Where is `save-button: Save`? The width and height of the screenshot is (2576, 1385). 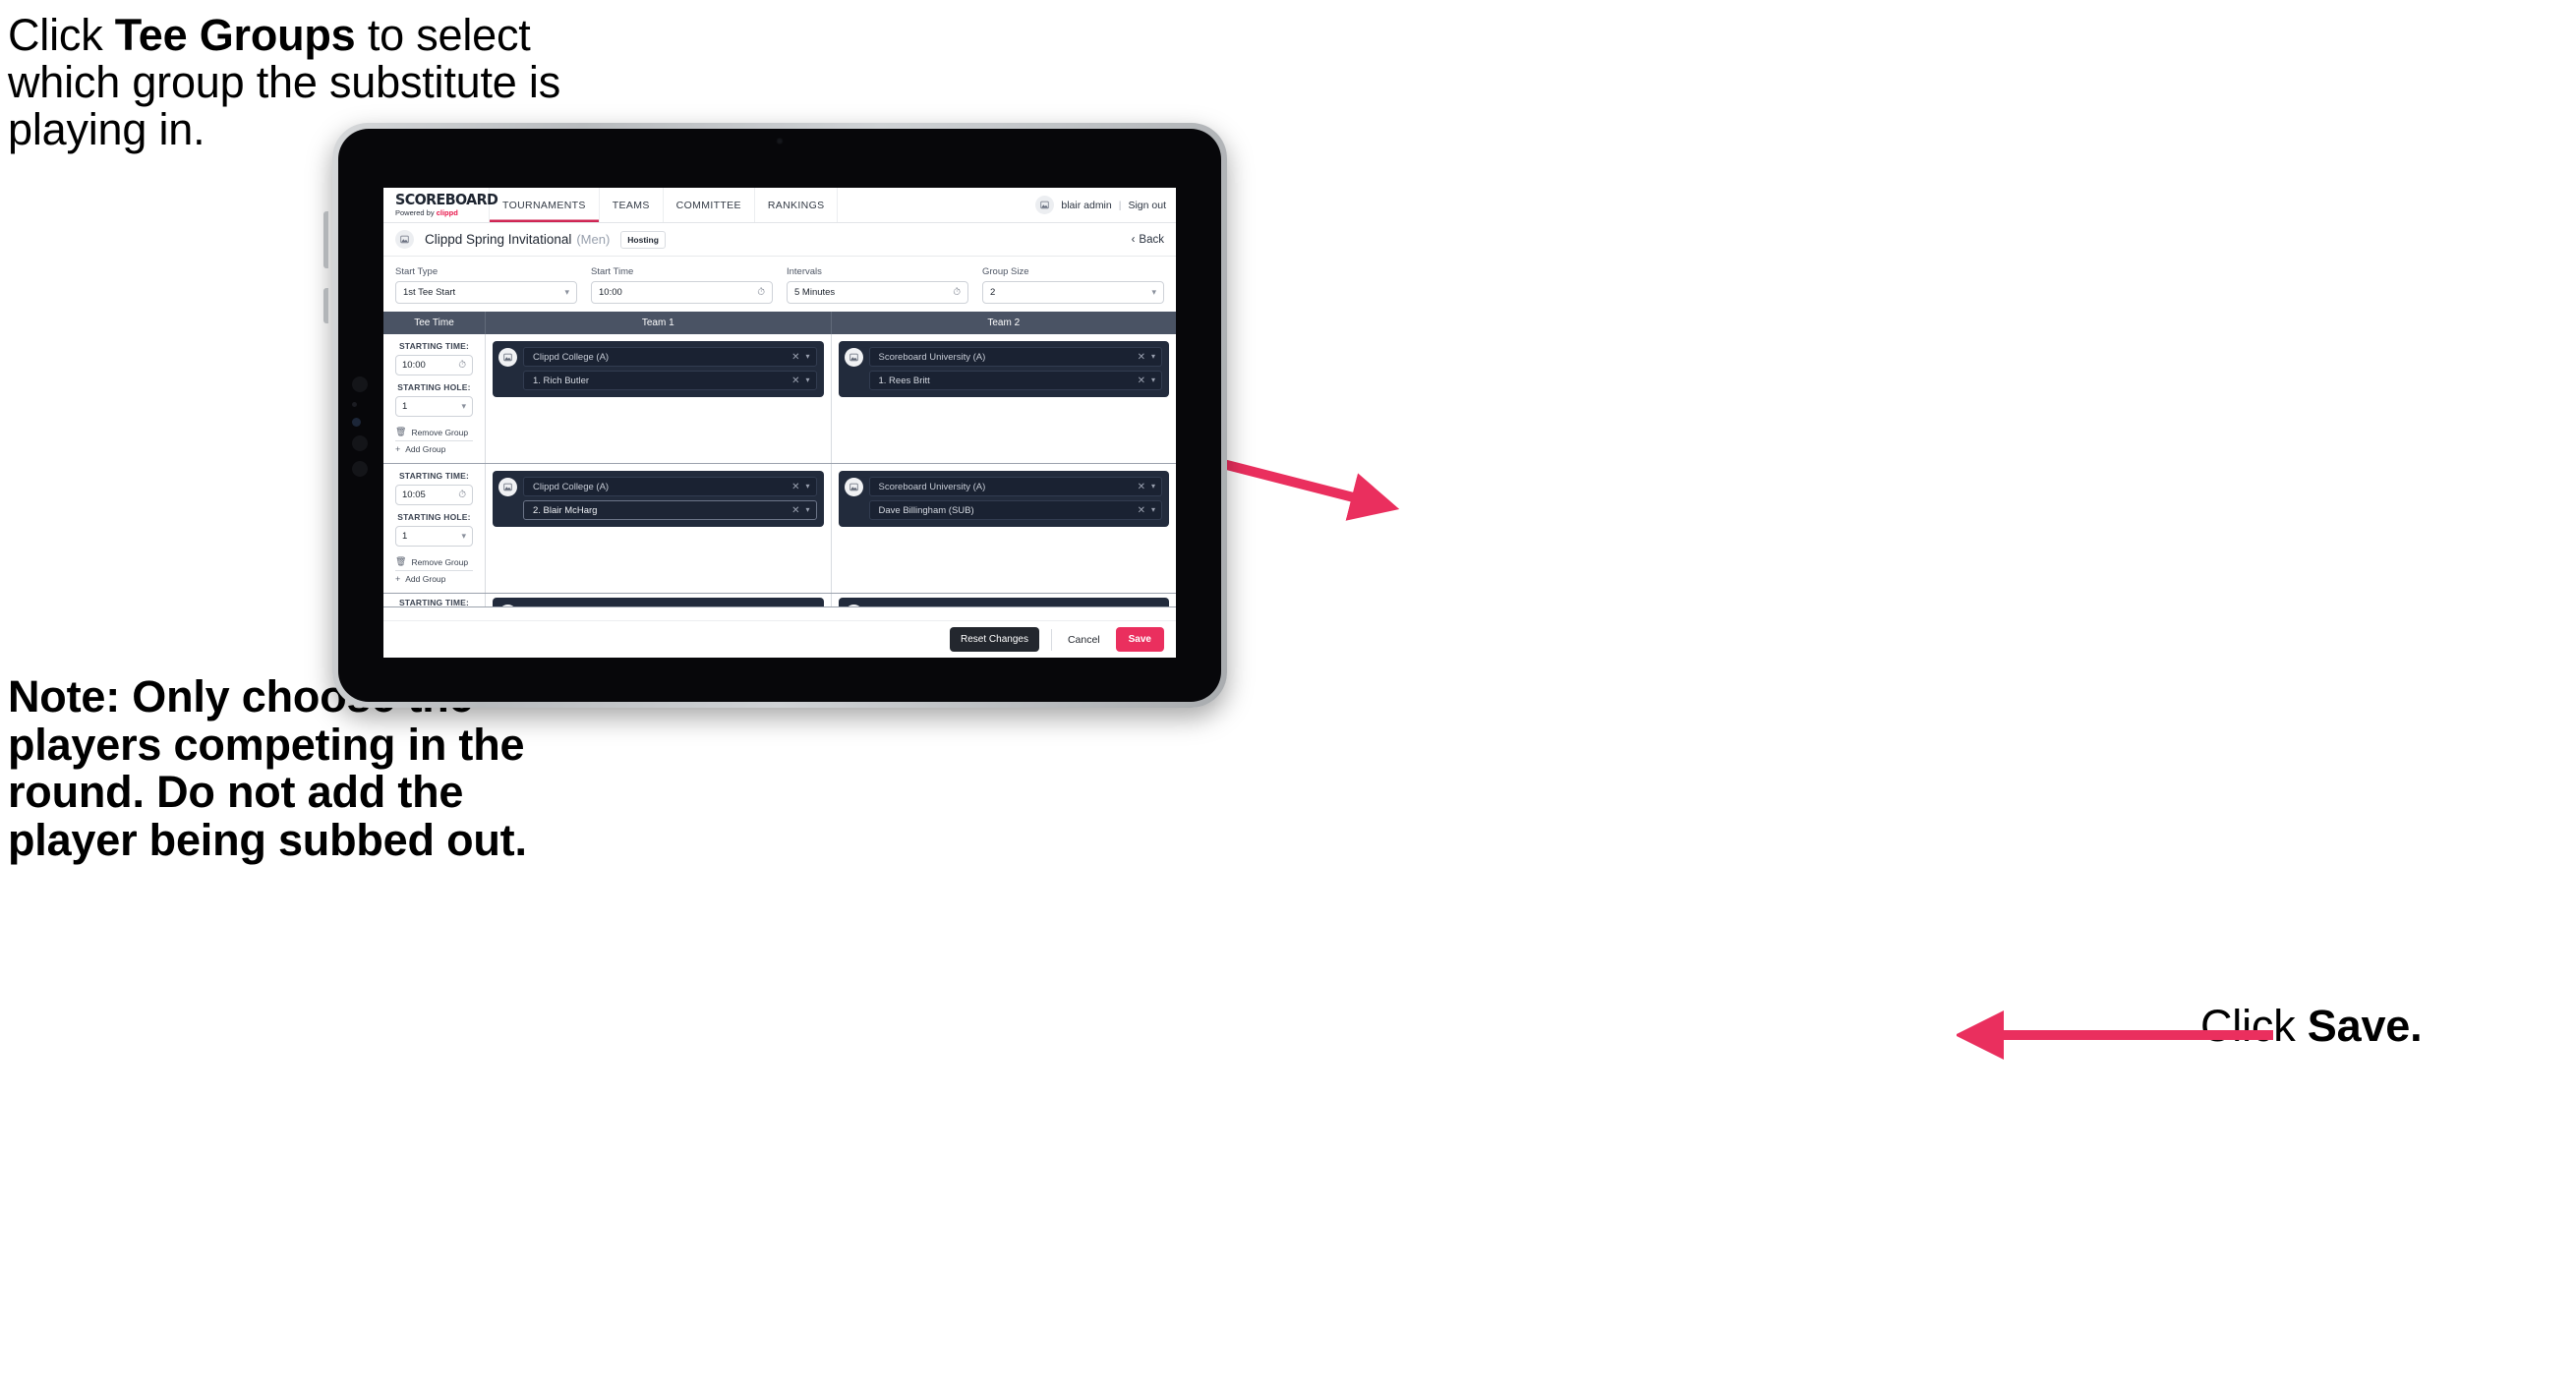
save-button: Save is located at coordinates (1139, 639).